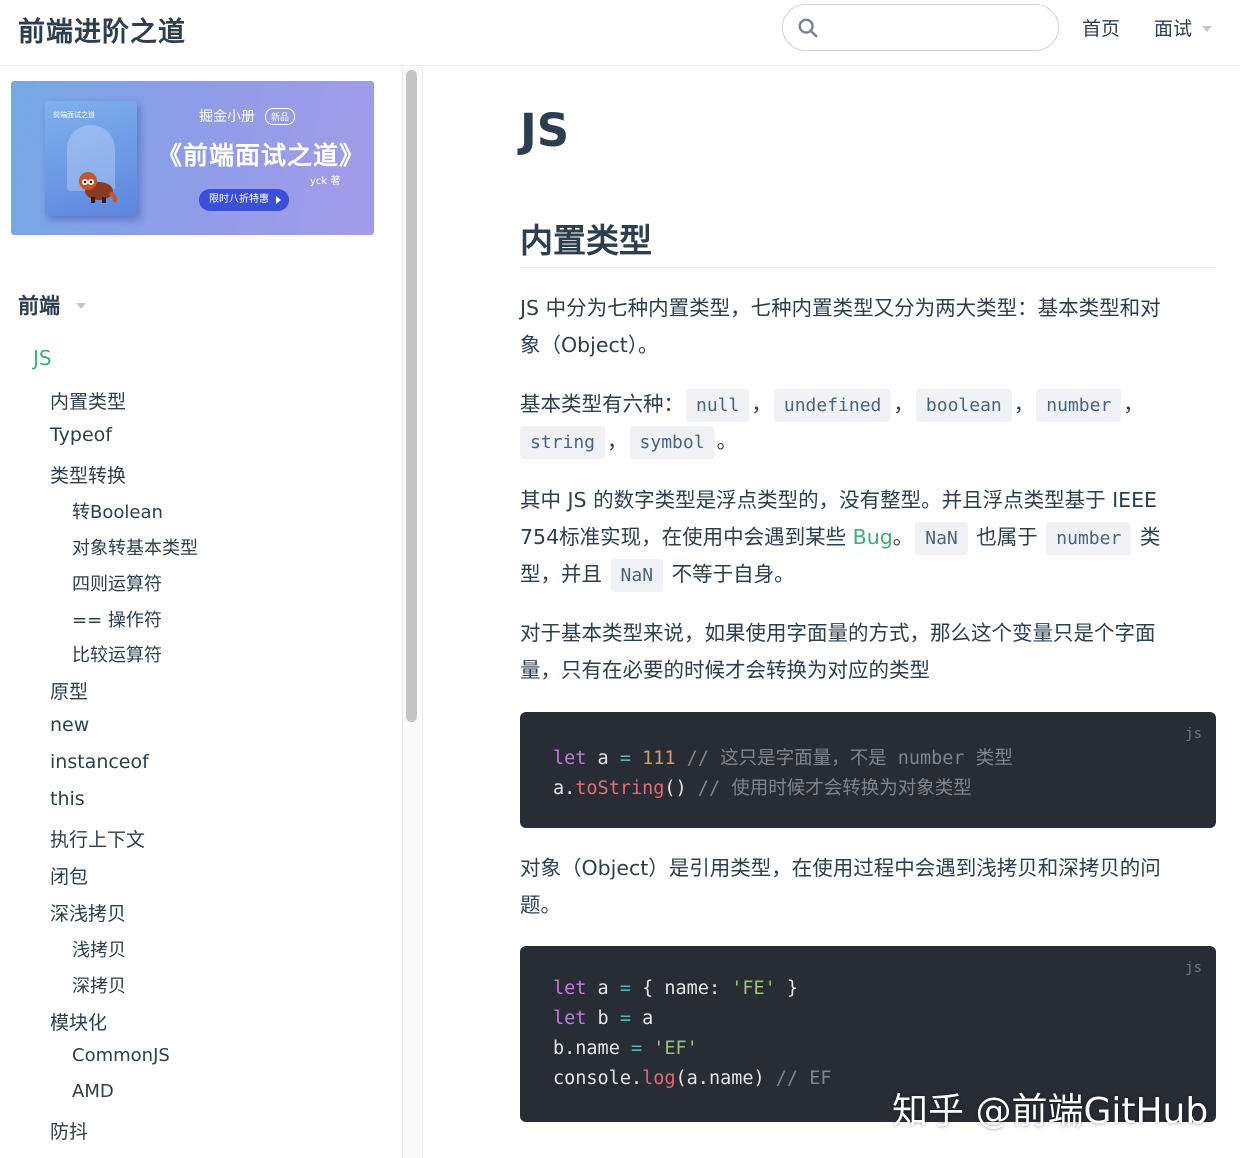  I want to click on sidebar-item-copy: 深浅拷贝, so click(88, 912).